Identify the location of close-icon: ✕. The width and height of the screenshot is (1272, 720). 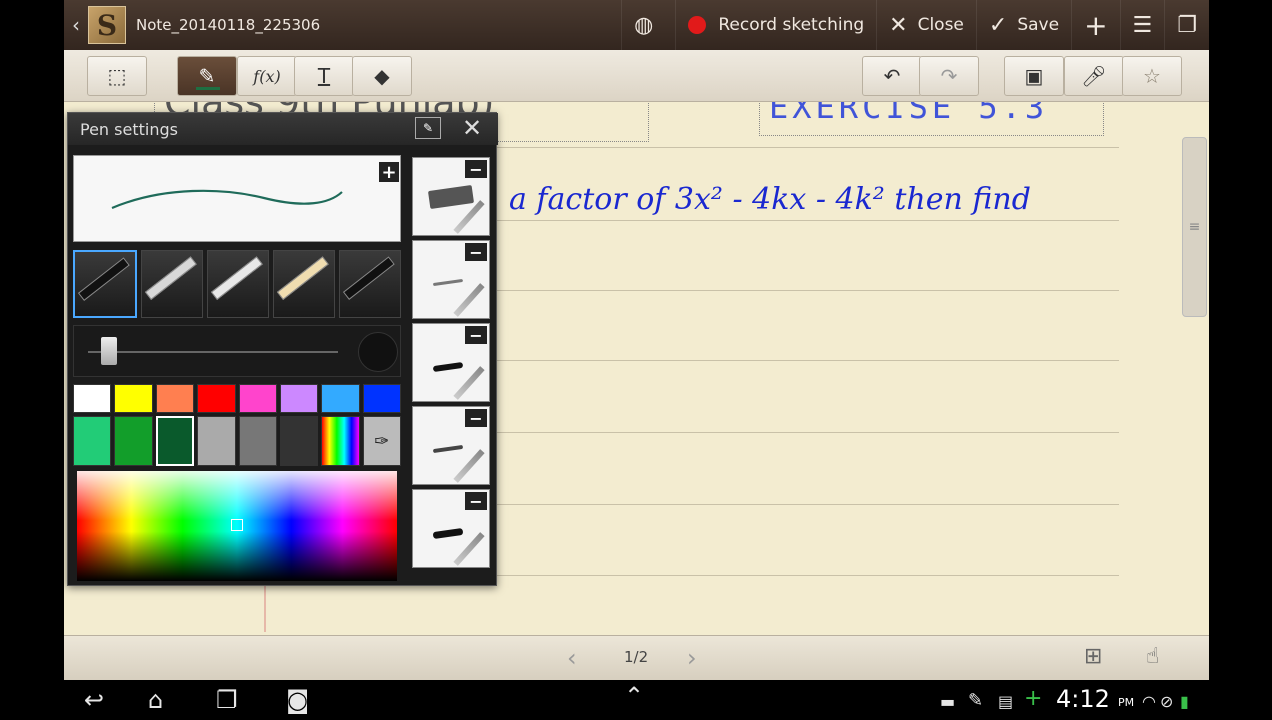
(472, 128).